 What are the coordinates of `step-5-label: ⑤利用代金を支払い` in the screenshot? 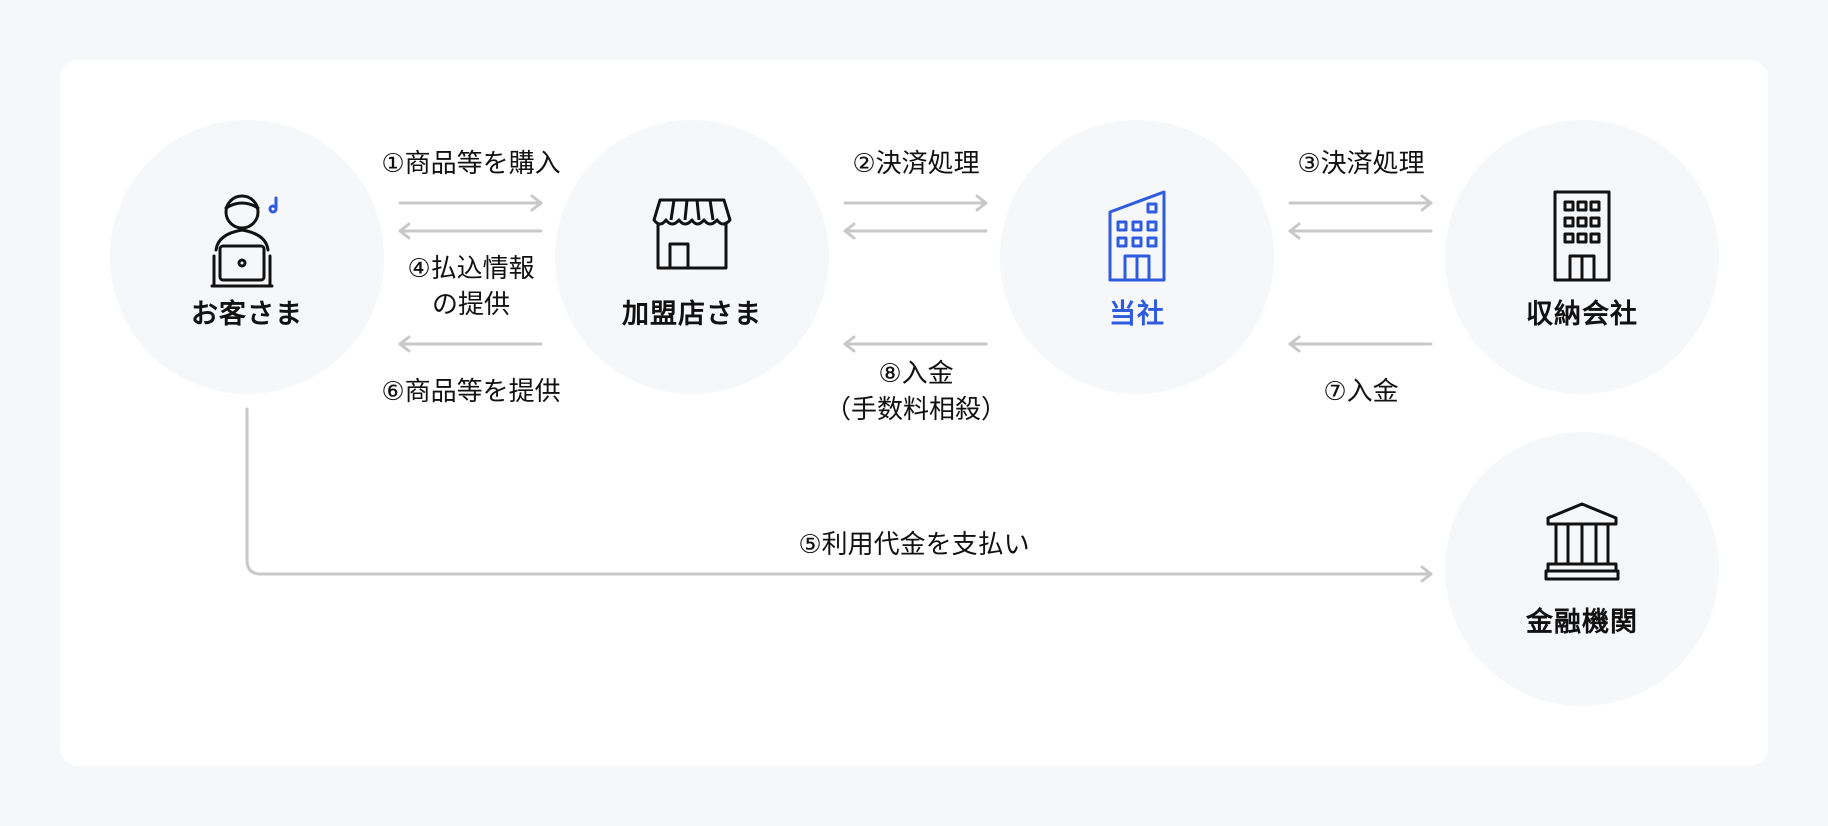 It's located at (914, 545).